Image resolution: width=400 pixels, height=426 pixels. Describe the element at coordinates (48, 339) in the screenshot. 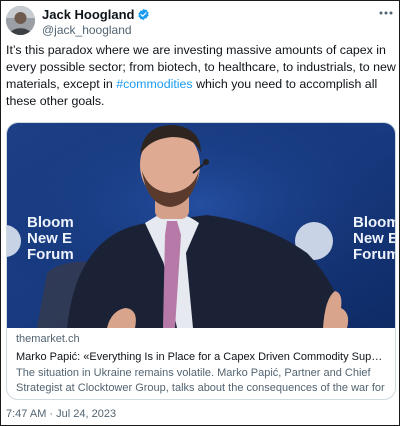

I see `link-domain: themarket.ch` at that location.